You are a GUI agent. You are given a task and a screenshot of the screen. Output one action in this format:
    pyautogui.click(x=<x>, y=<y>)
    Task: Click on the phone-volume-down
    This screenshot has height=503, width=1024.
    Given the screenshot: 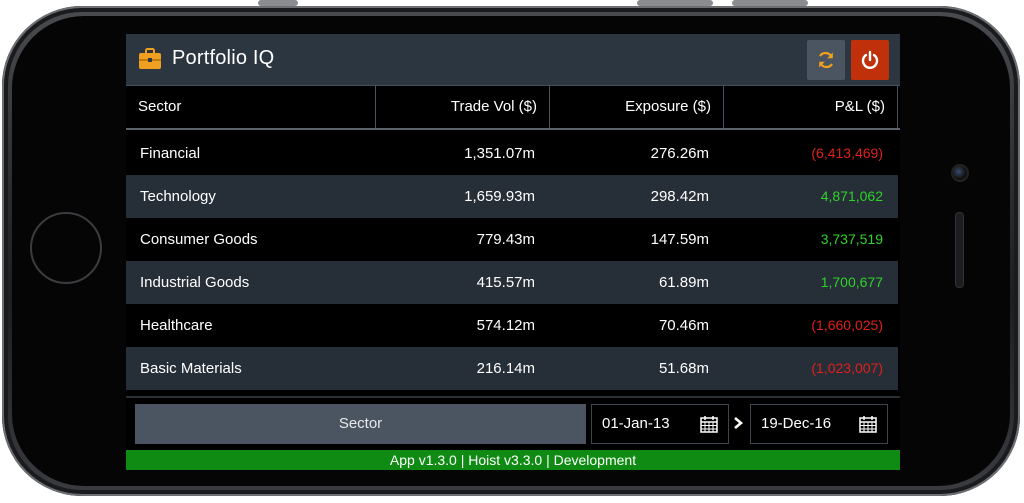 What is the action you would take?
    pyautogui.click(x=770, y=3)
    